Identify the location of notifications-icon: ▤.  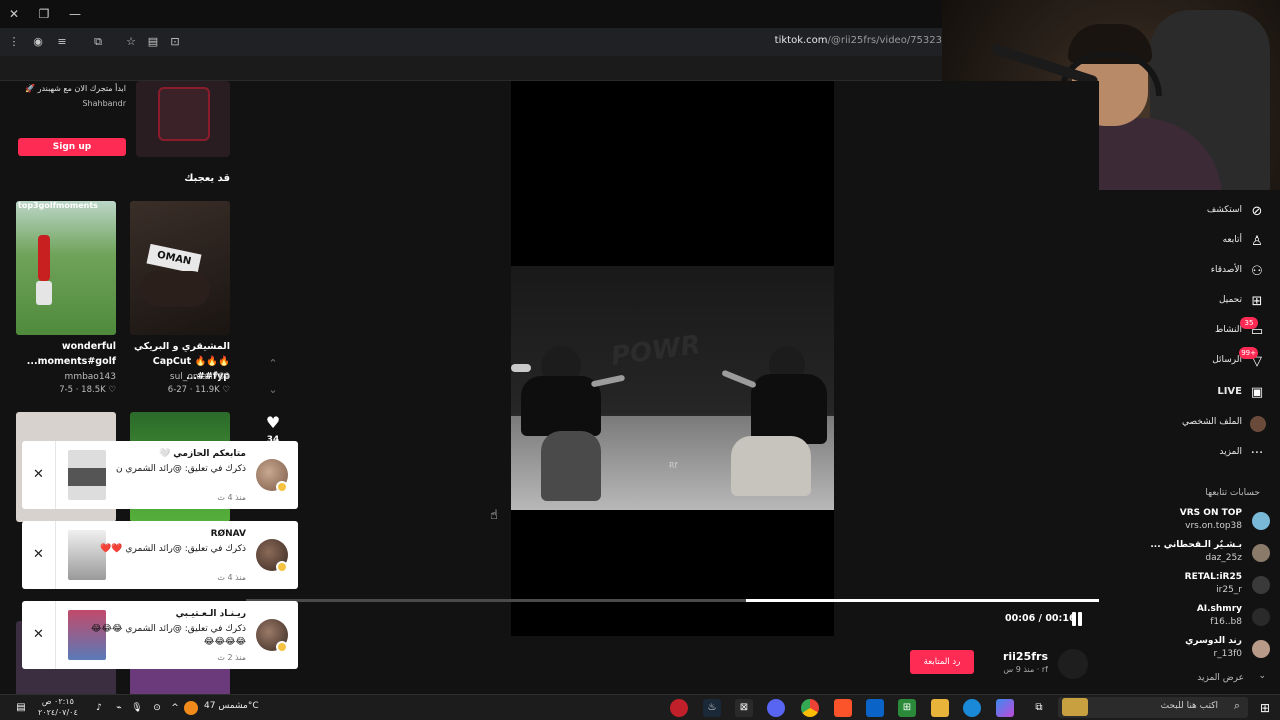
(21, 708).